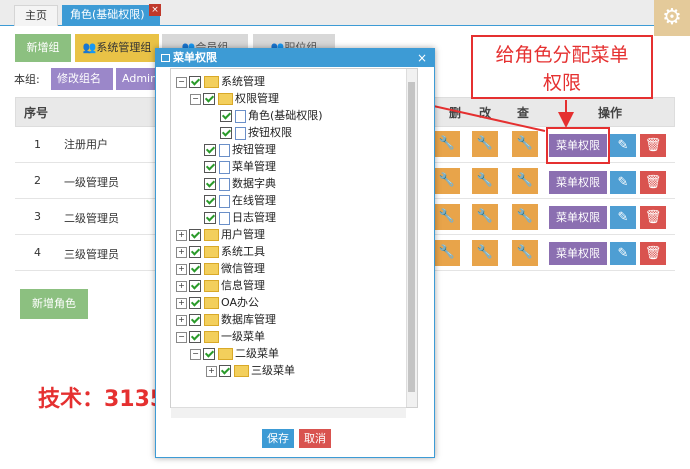  What do you see at coordinates (220, 251) in the screenshot?
I see `tree-node: + 系统工具` at bounding box center [220, 251].